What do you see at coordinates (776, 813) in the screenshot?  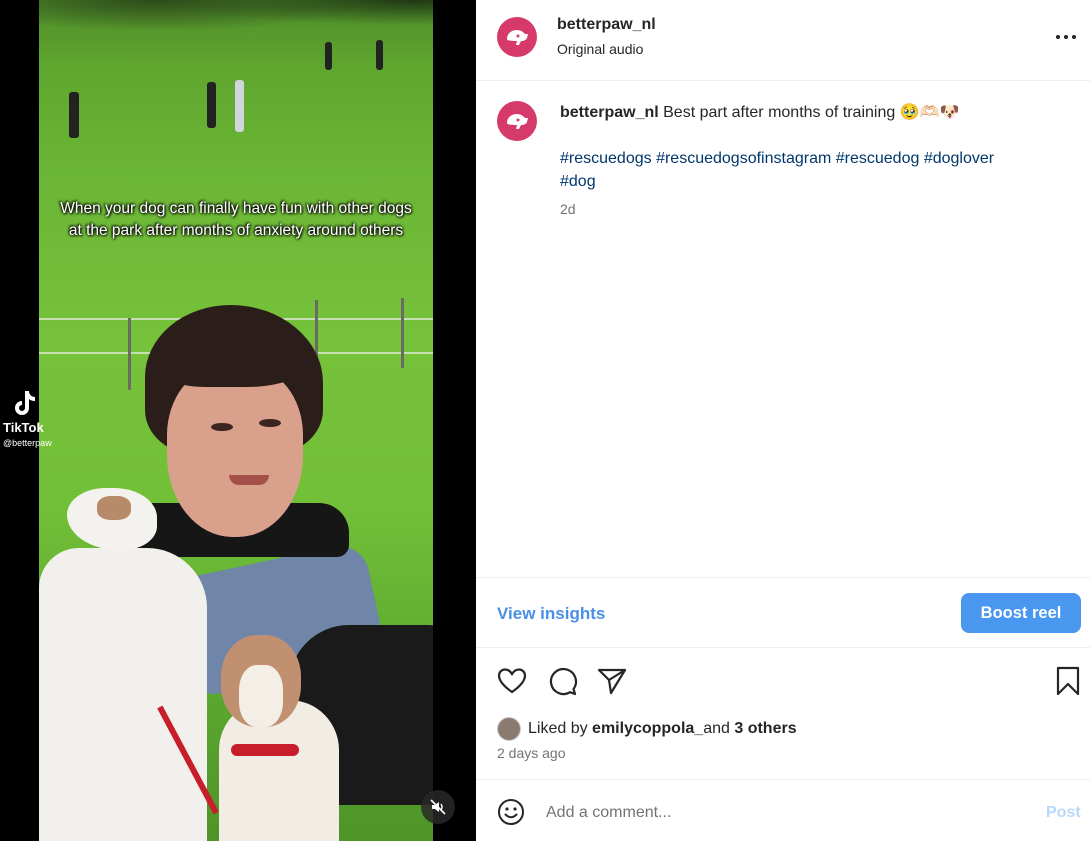 I see `comment-input` at bounding box center [776, 813].